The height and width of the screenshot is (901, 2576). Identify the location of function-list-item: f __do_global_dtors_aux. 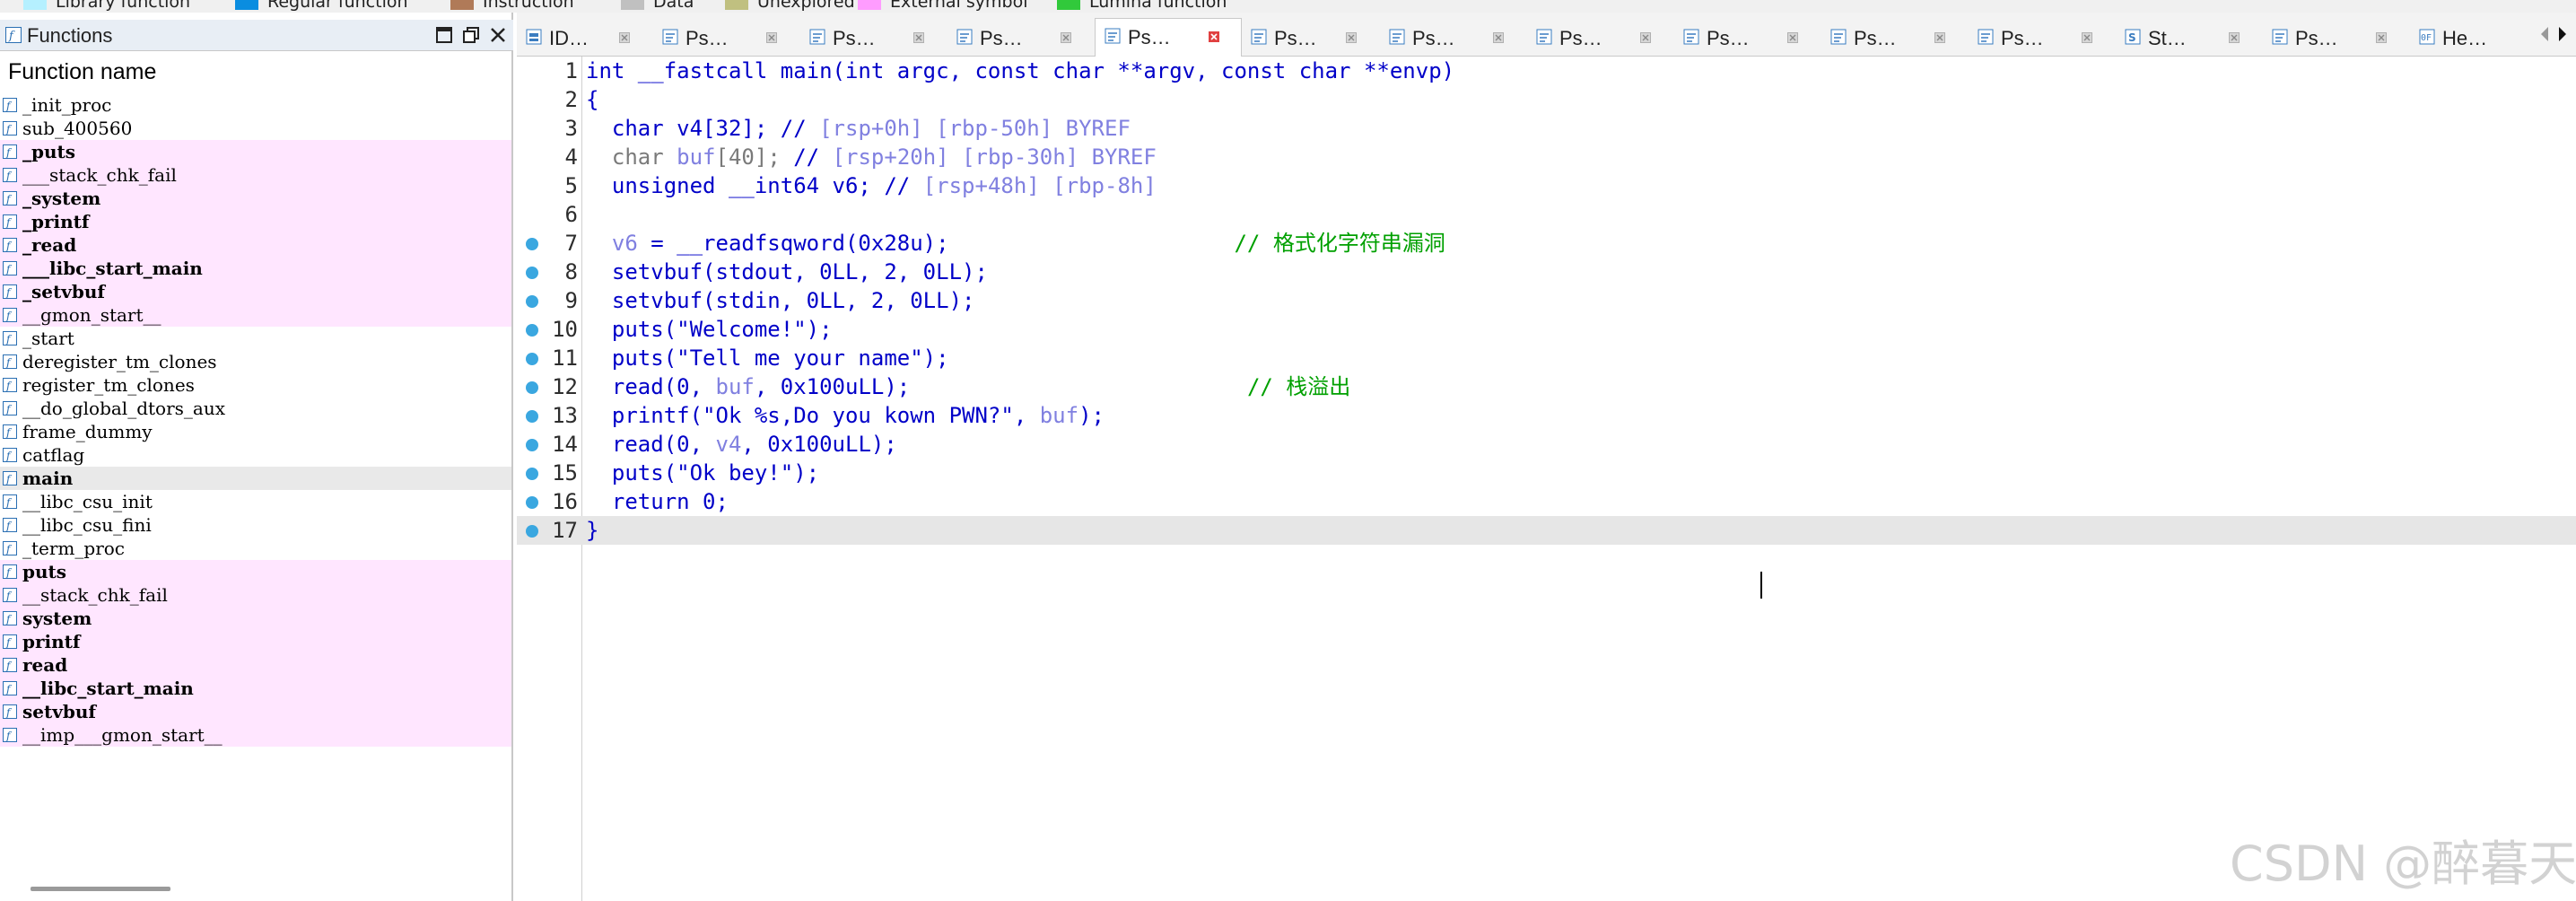
(256, 408).